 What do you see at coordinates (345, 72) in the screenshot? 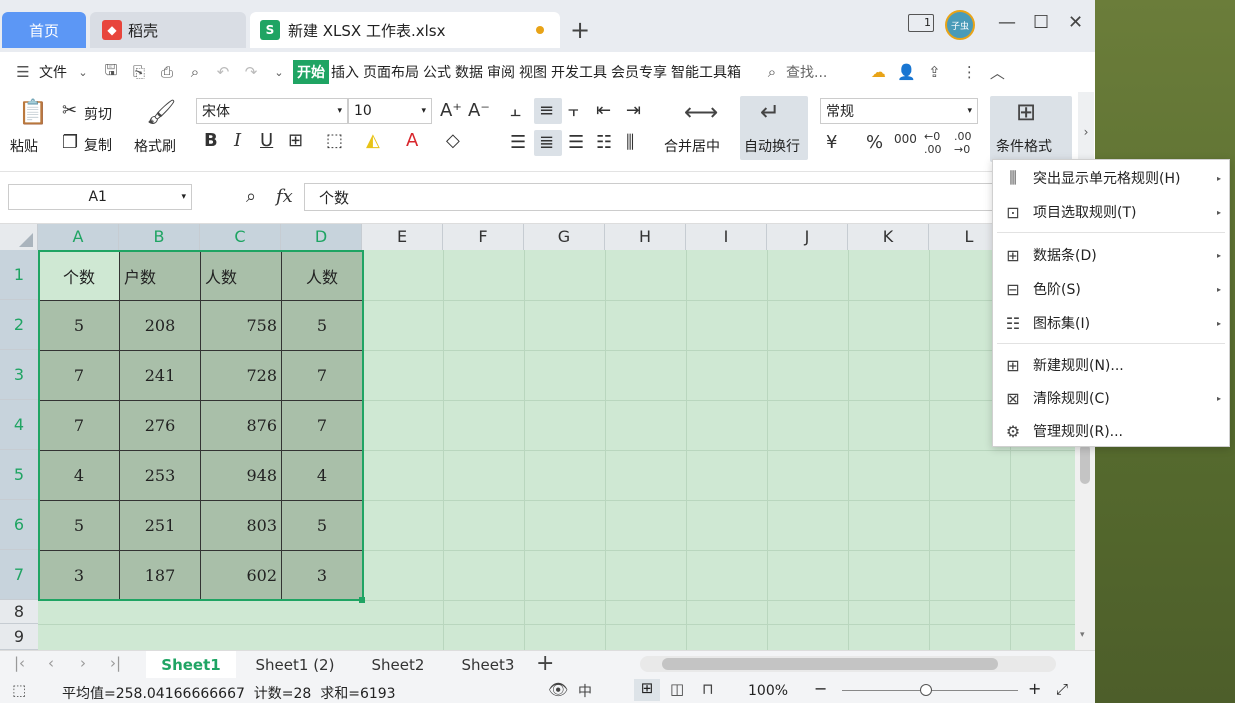
I see `menu-insert: 插入` at bounding box center [345, 72].